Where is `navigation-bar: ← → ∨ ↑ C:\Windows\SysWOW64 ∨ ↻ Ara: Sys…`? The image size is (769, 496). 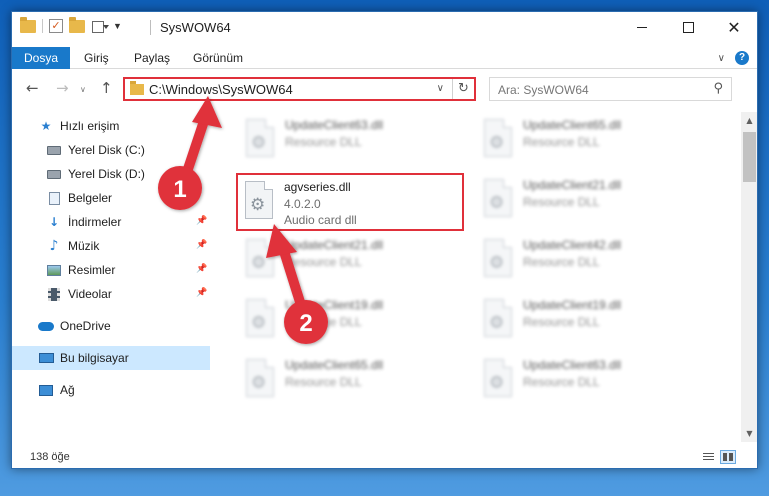 navigation-bar: ← → ∨ ↑ C:\Windows\SysWOW64 ∨ ↻ Ara: Sys… is located at coordinates (384, 89).